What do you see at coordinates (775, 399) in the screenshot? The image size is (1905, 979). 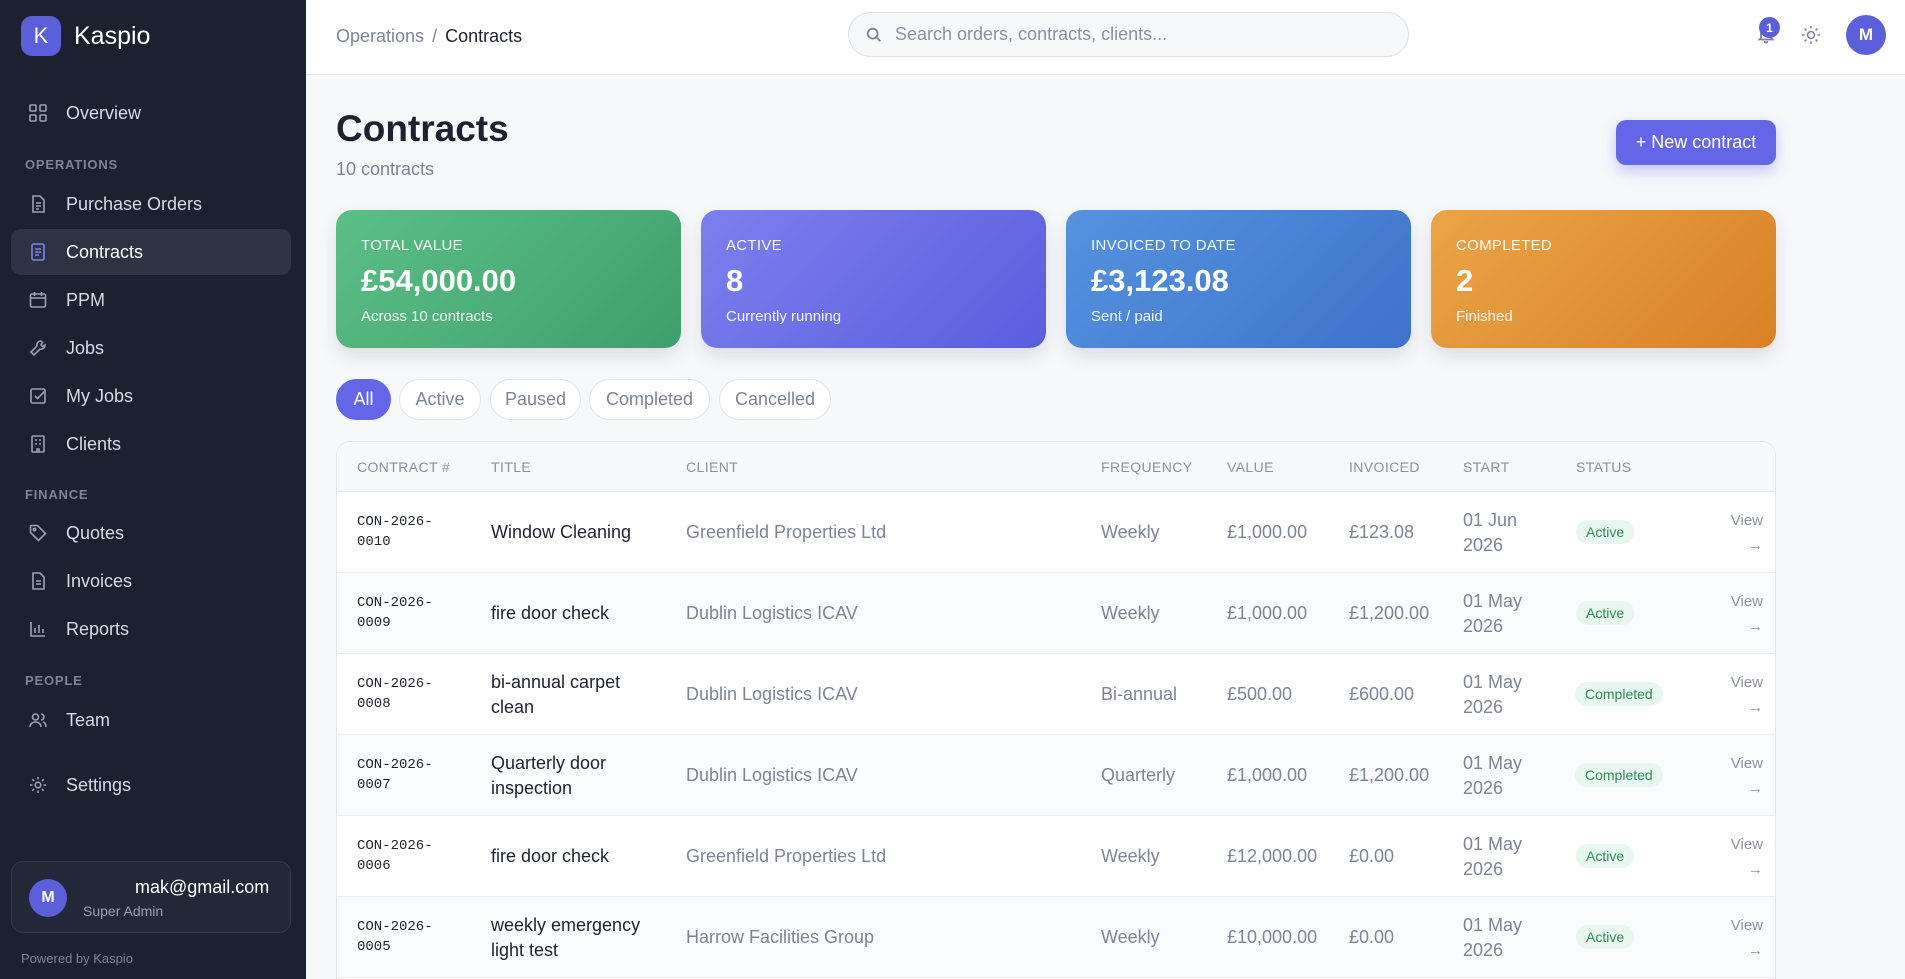 I see `filter-cancelled: Cancelled` at bounding box center [775, 399].